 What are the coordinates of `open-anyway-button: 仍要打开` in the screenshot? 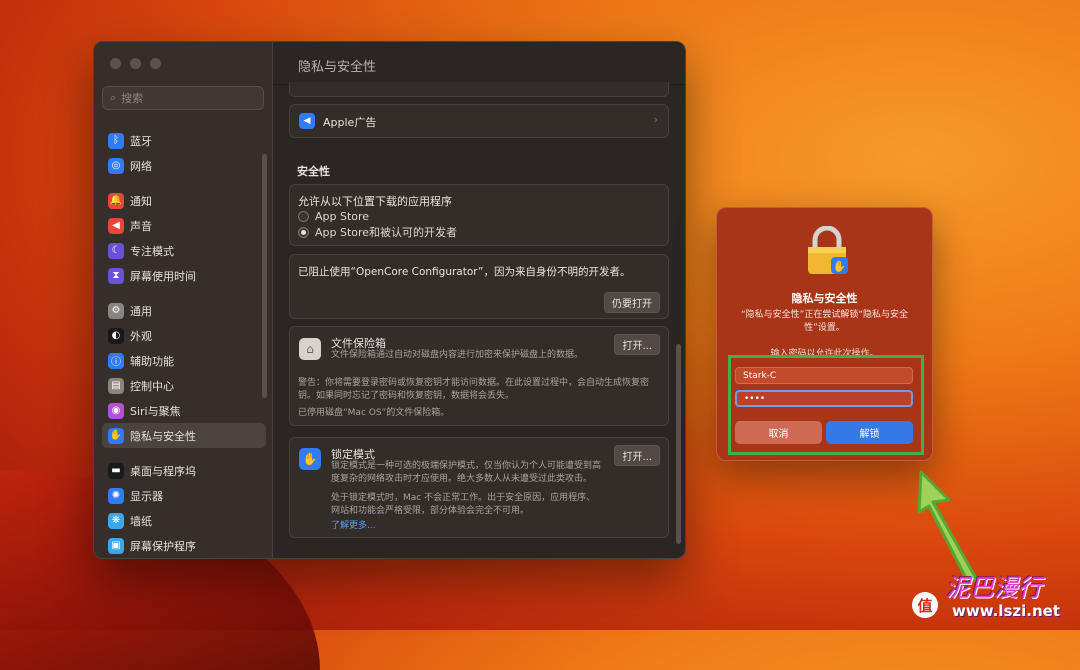 It's located at (632, 302).